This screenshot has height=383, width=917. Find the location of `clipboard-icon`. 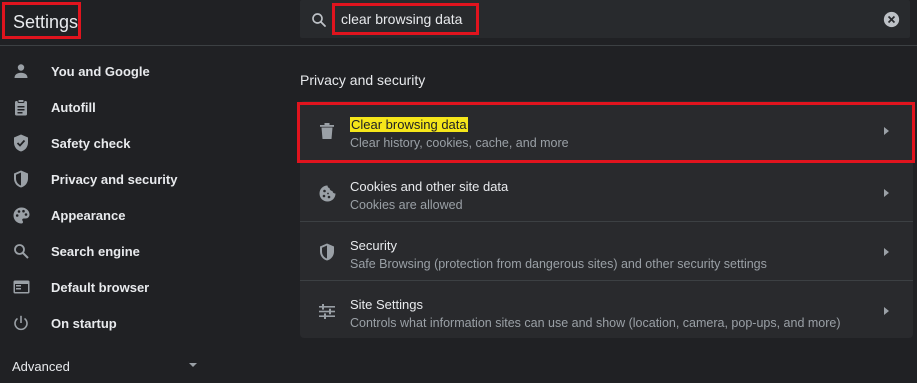

clipboard-icon is located at coordinates (21, 107).